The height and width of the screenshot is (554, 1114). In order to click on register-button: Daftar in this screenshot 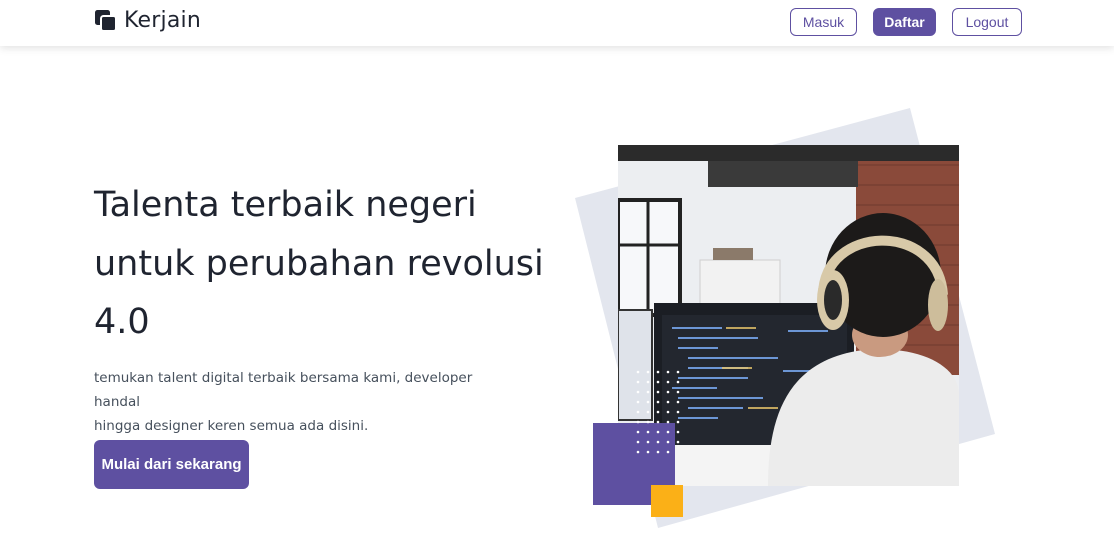, I will do `click(904, 22)`.